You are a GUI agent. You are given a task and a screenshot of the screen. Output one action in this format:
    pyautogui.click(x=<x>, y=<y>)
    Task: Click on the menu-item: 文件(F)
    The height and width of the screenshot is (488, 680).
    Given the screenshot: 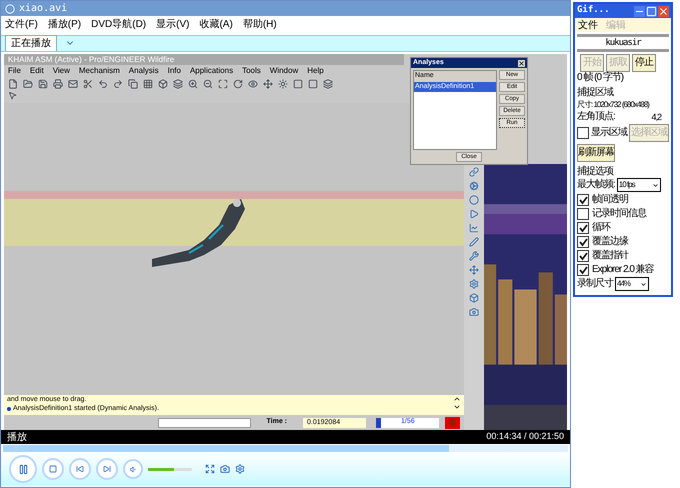 What is the action you would take?
    pyautogui.click(x=21, y=24)
    